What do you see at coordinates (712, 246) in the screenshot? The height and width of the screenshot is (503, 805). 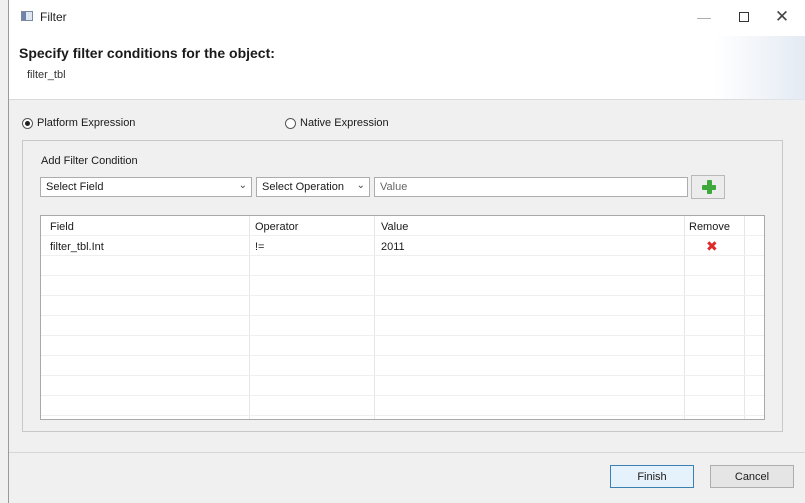 I see `red-x-icon: ✖` at bounding box center [712, 246].